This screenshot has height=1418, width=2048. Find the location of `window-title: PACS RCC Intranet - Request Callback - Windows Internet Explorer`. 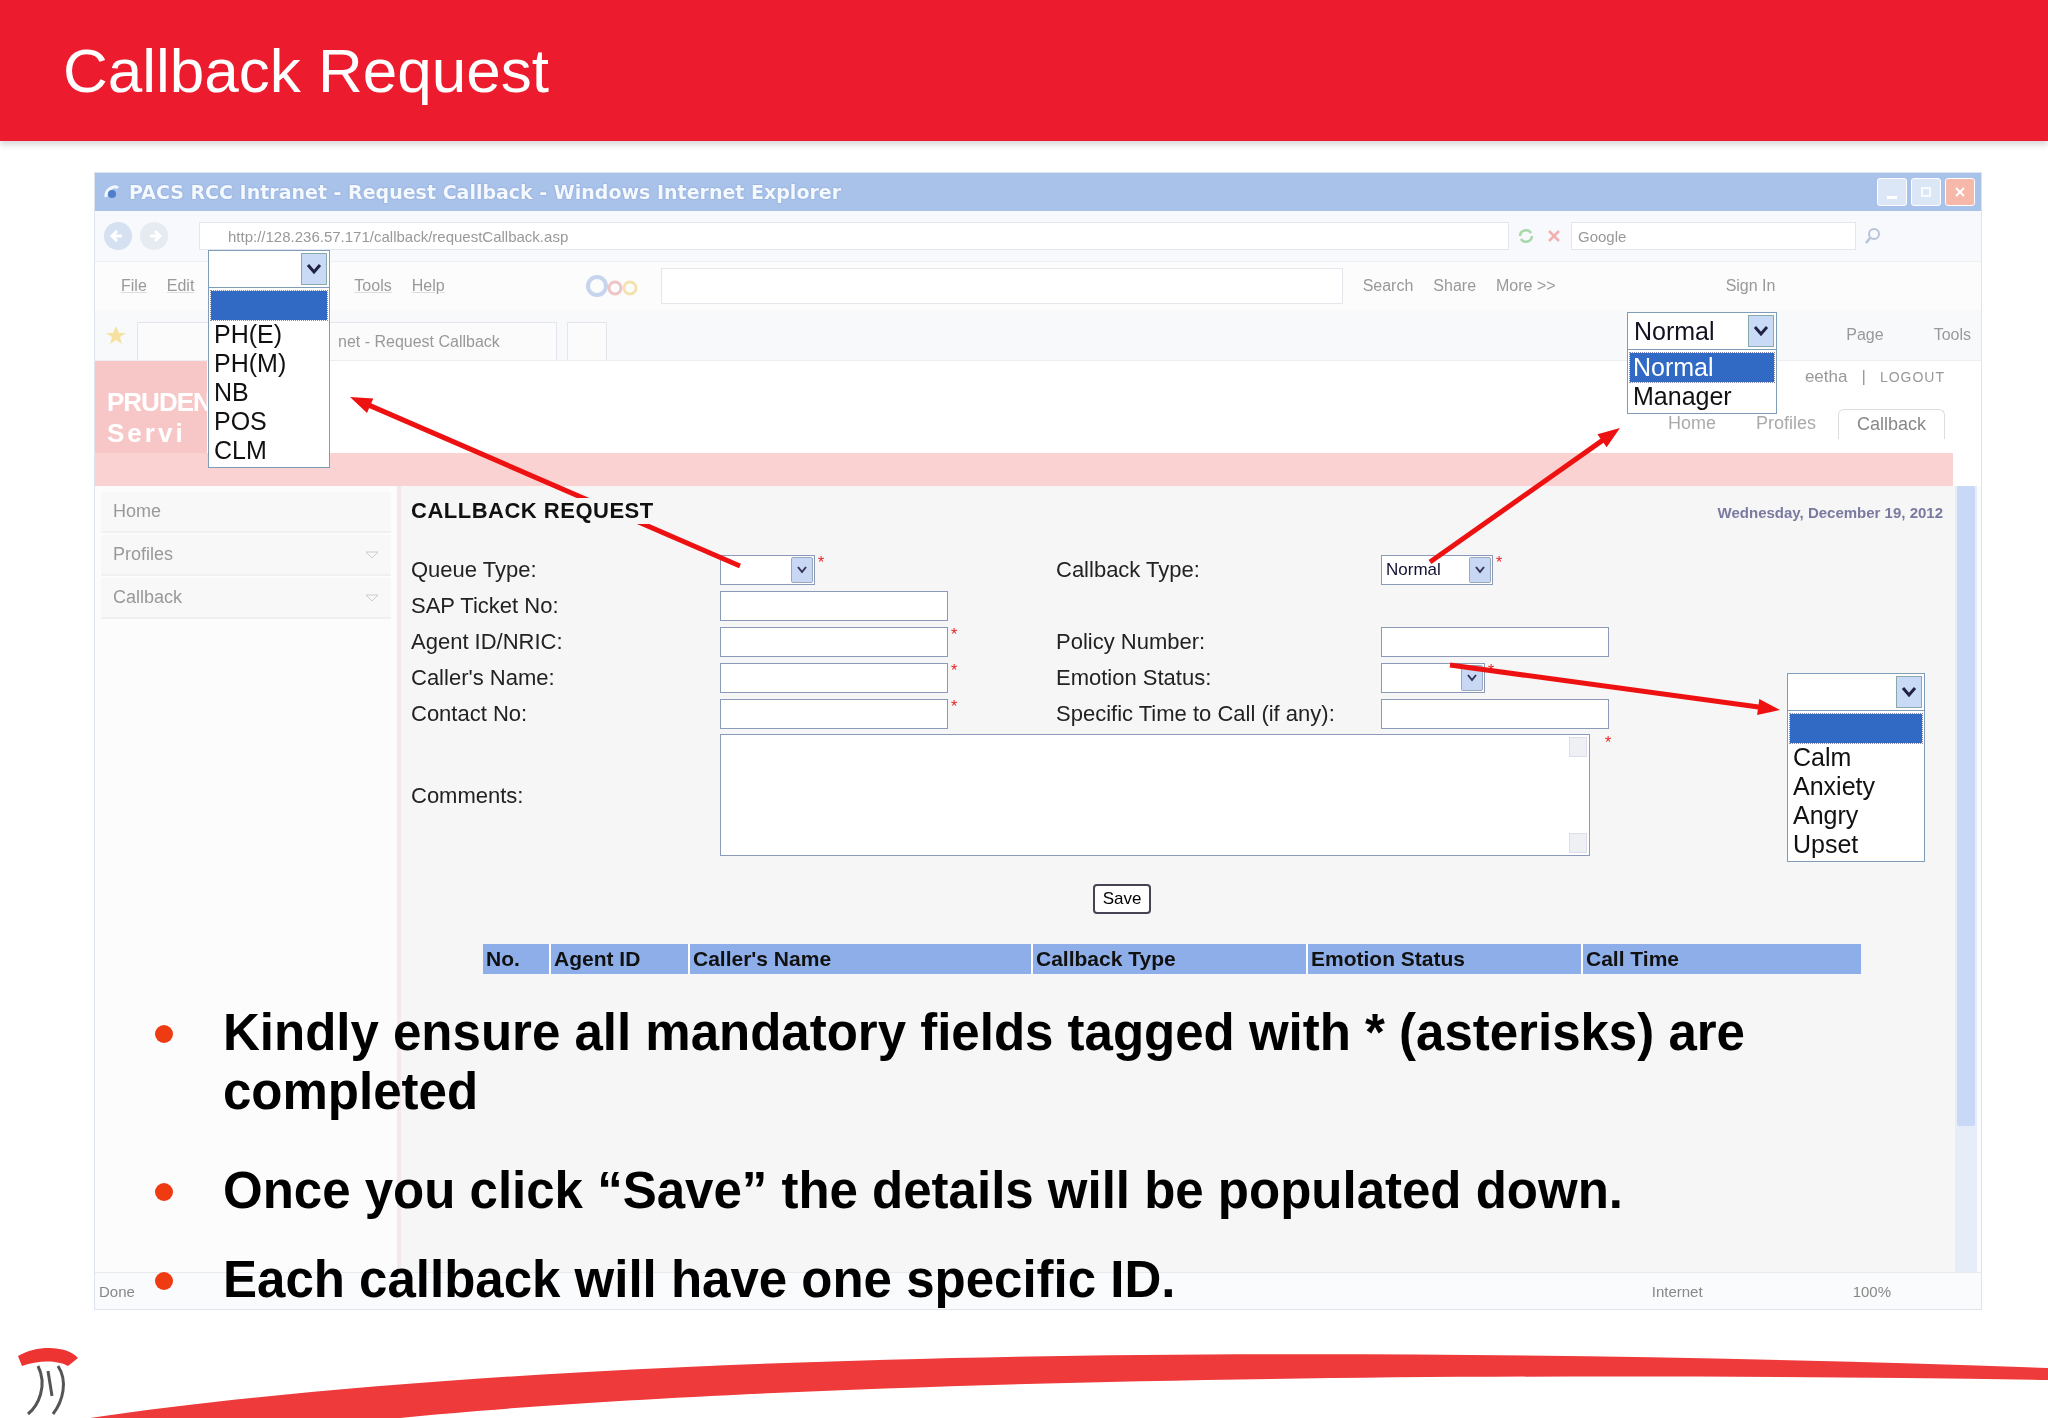

window-title: PACS RCC Intranet - Request Callback - Windows Internet Explorer is located at coordinates (485, 192).